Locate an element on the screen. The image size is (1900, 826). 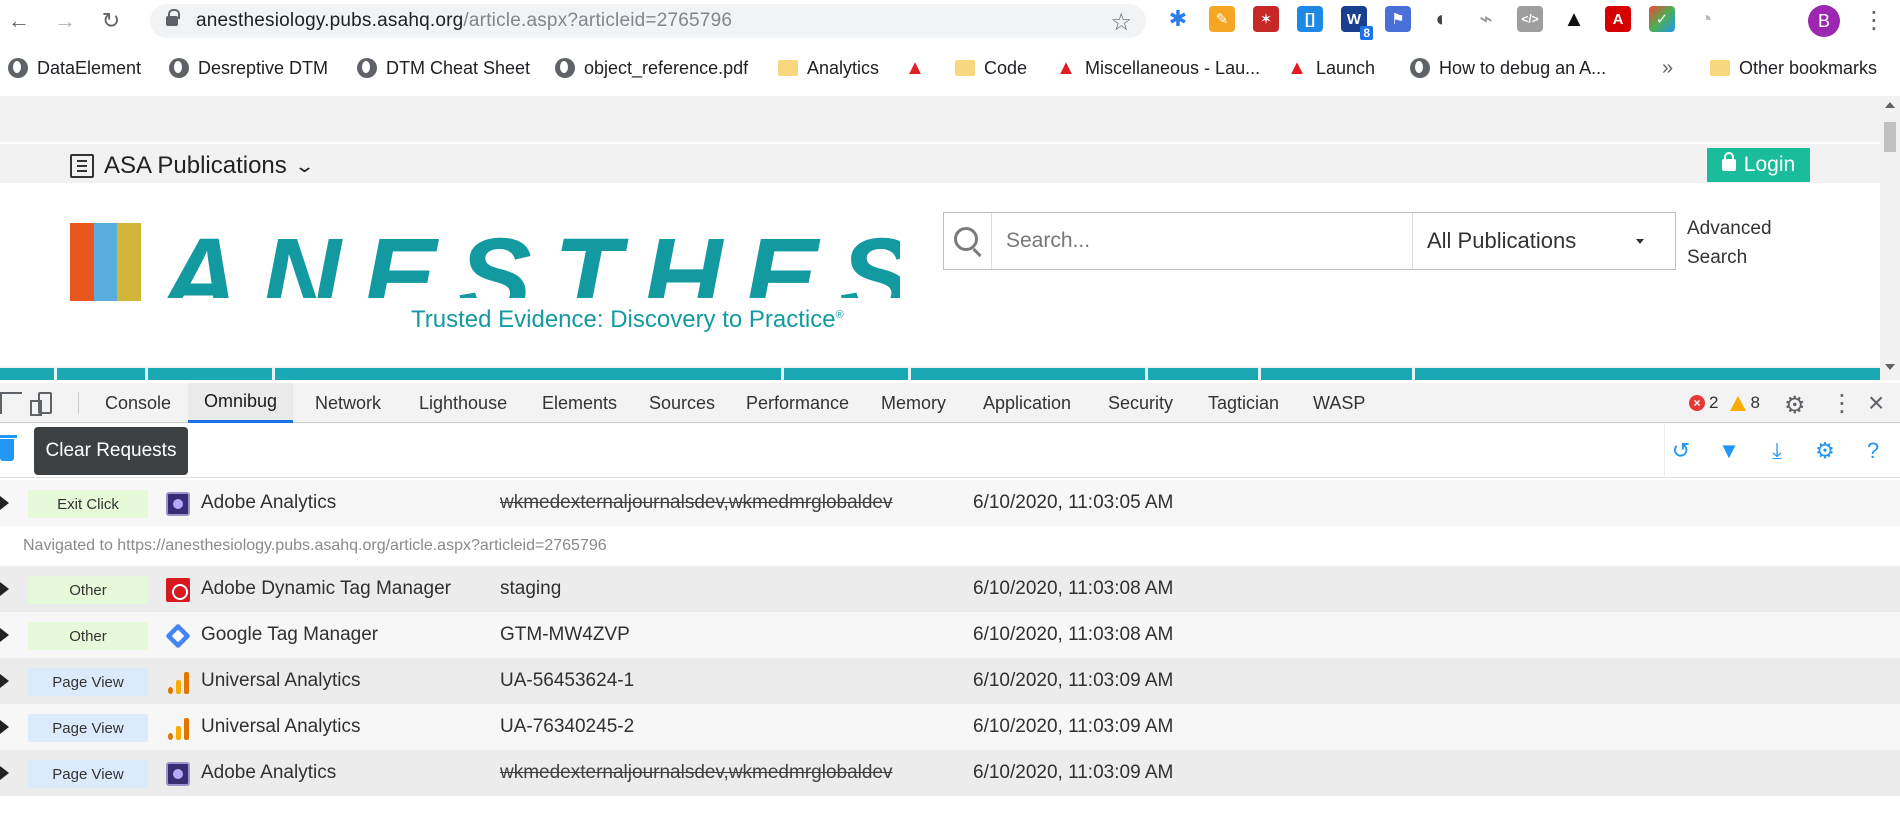
browser-menu-icon: ⋮ is located at coordinates (1874, 20).